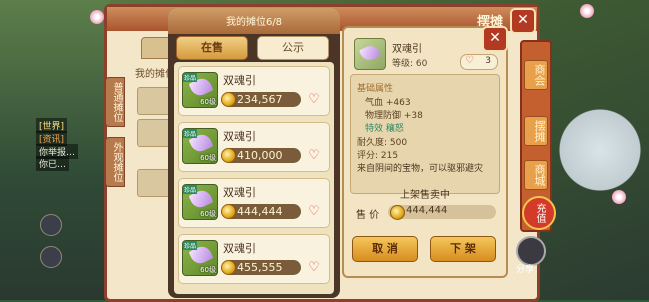 This screenshot has height=302, width=649. I want to click on list-item: 珍品 60级 双魂引 455,555 ♡, so click(254, 259).